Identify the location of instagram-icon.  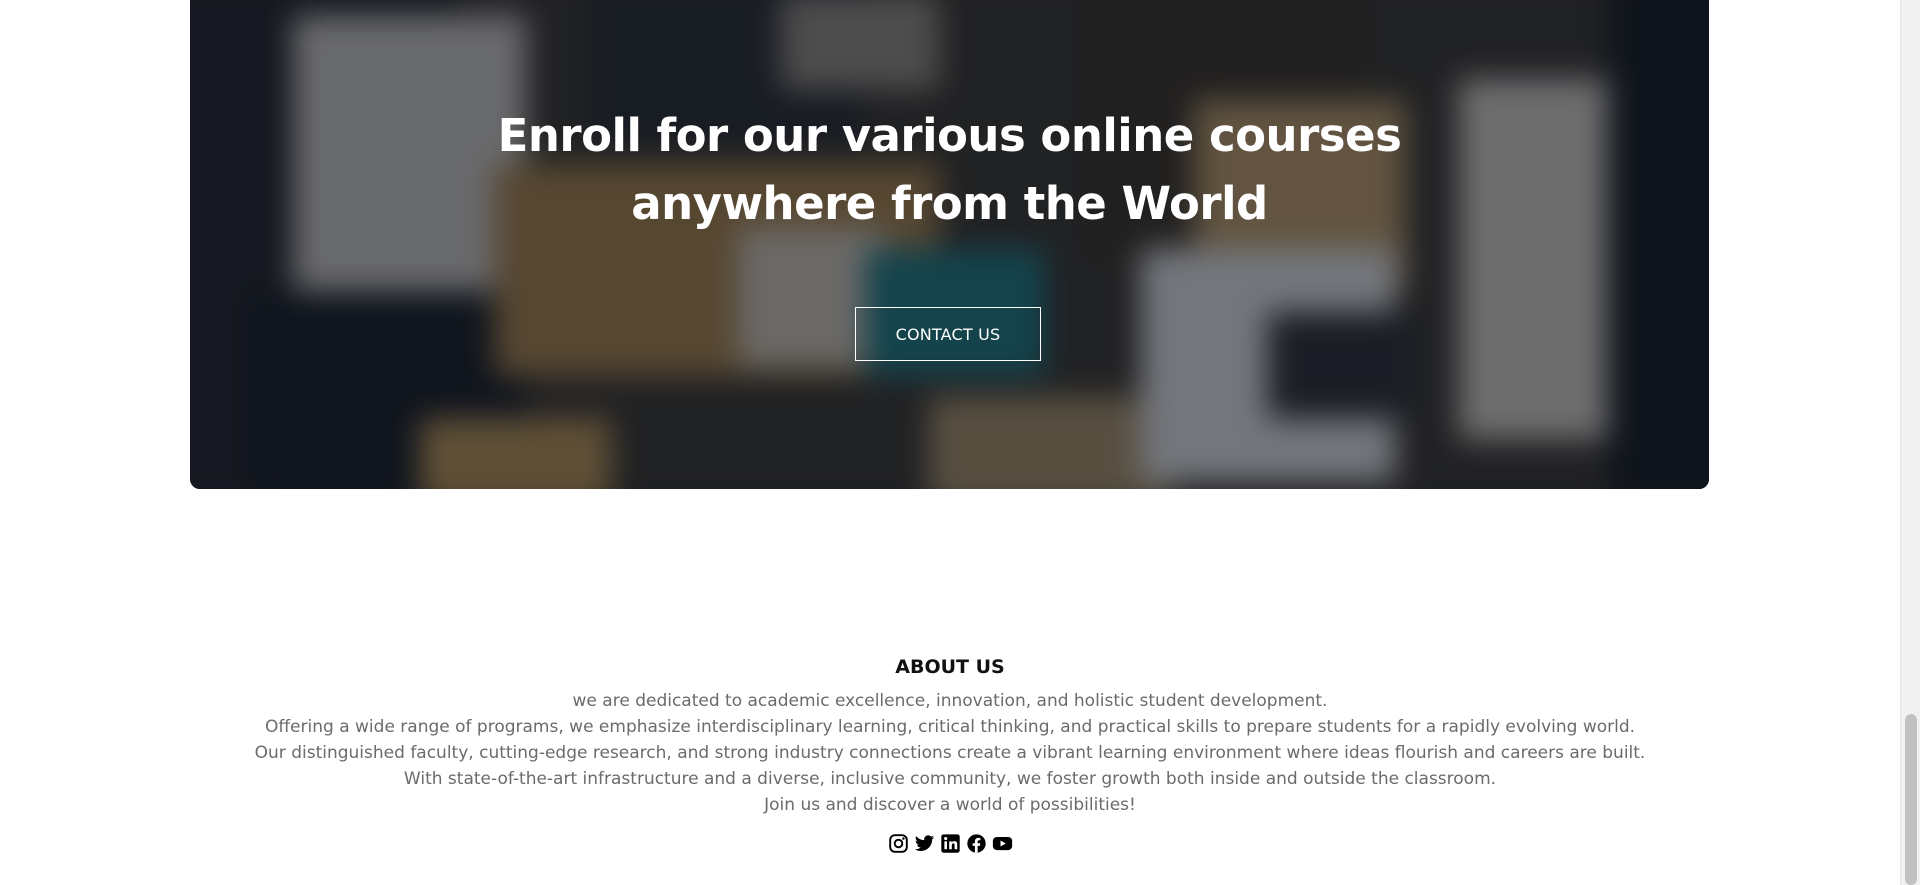
(898, 843).